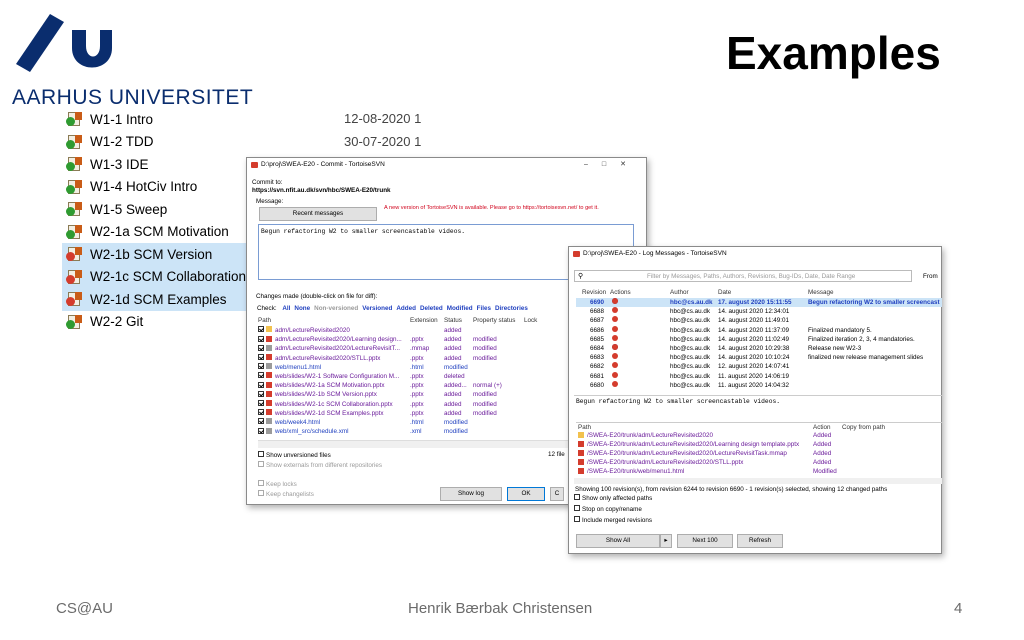 This screenshot has width=1024, height=640. I want to click on filter-link: Modified, so click(460, 308).